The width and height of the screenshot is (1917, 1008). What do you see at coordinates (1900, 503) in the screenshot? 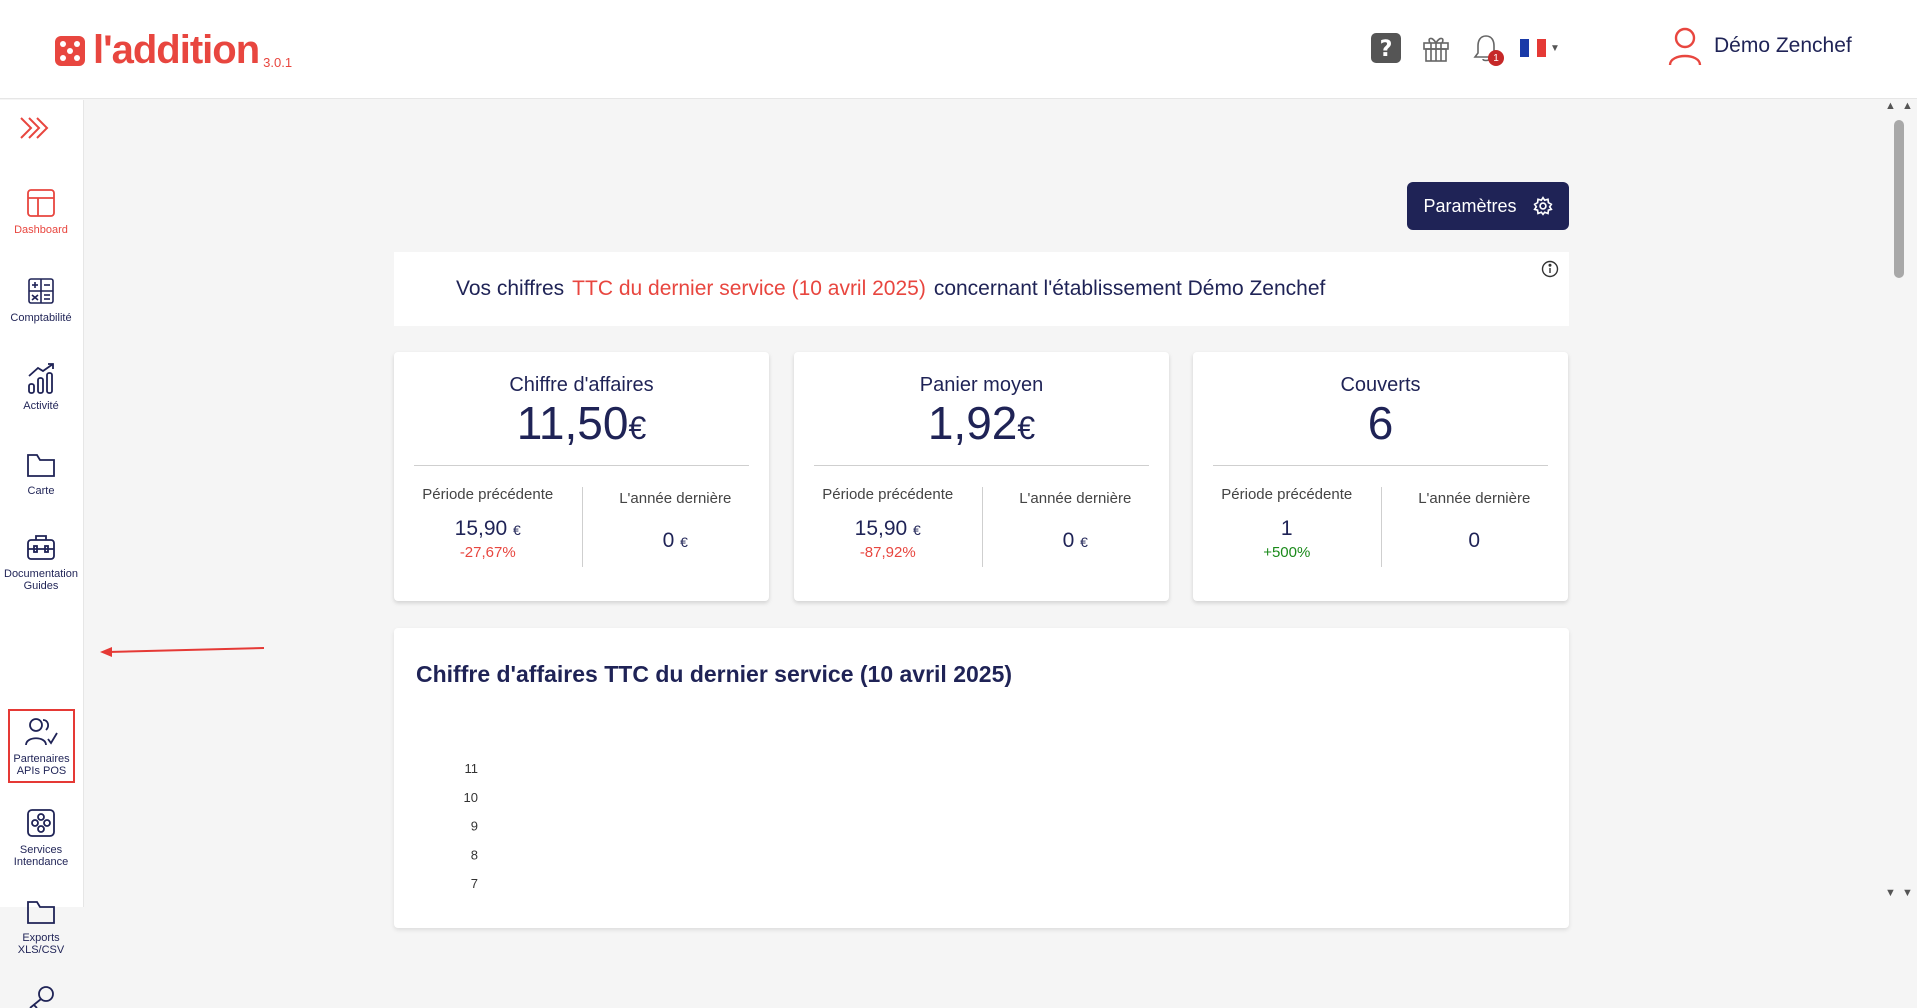
I see `vertical-scrollbar: ▲ ▲ ▼ ▼` at bounding box center [1900, 503].